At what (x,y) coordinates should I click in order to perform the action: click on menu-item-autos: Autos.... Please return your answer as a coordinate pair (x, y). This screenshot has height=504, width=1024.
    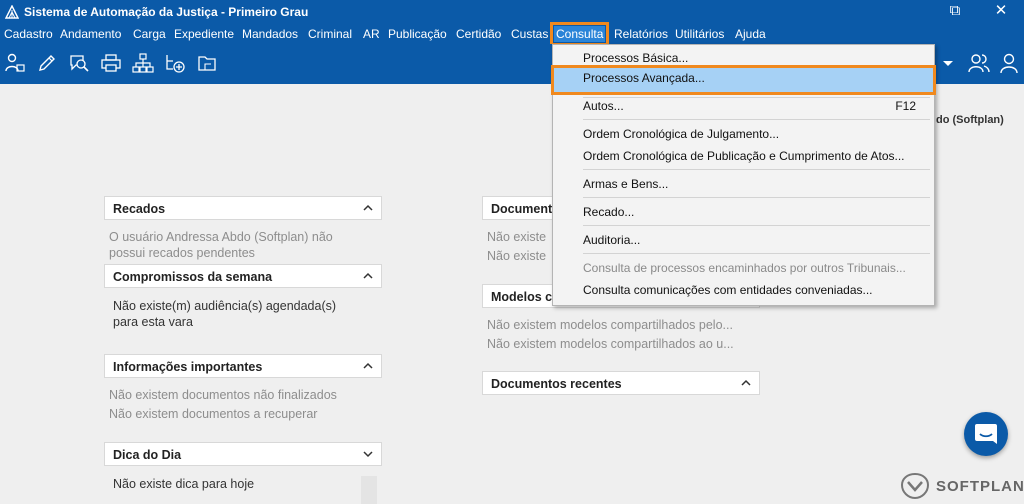
    Looking at the image, I should click on (603, 106).